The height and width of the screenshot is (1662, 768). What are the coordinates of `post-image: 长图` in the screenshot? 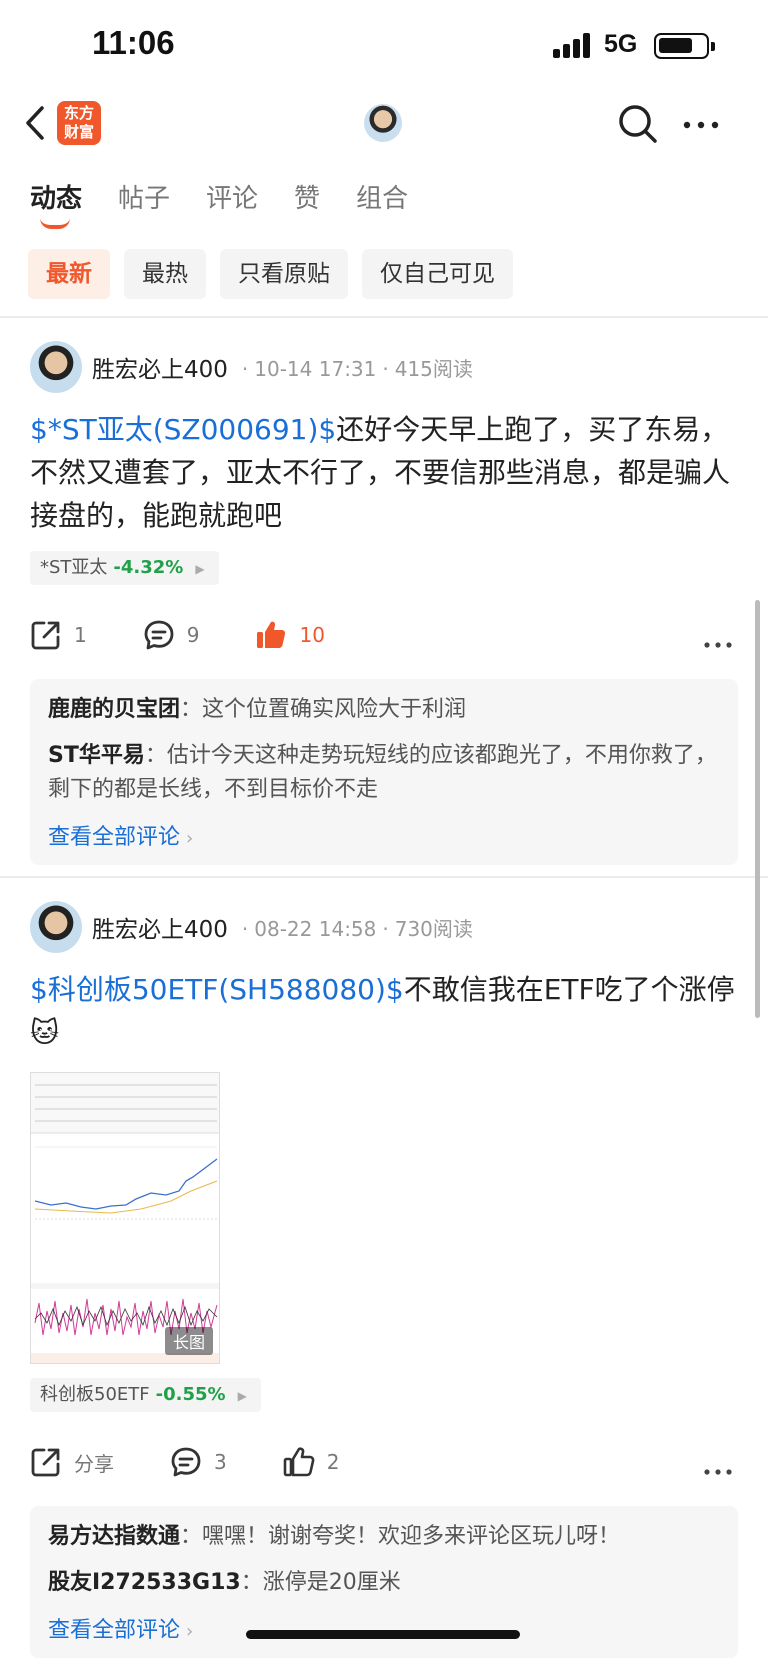 It's located at (125, 1218).